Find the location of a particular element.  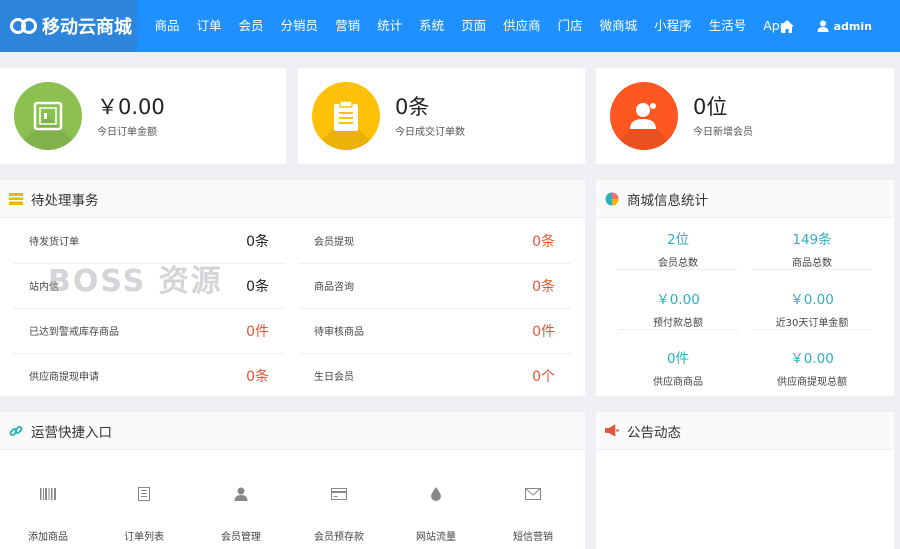

panel-header: 运营快捷入口 is located at coordinates (292, 431).